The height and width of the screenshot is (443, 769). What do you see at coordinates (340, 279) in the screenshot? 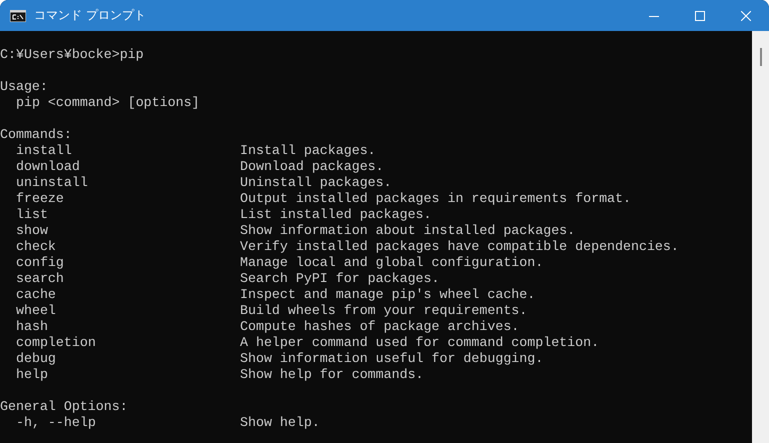
I see `command-description: Search PyPI for packages.` at bounding box center [340, 279].